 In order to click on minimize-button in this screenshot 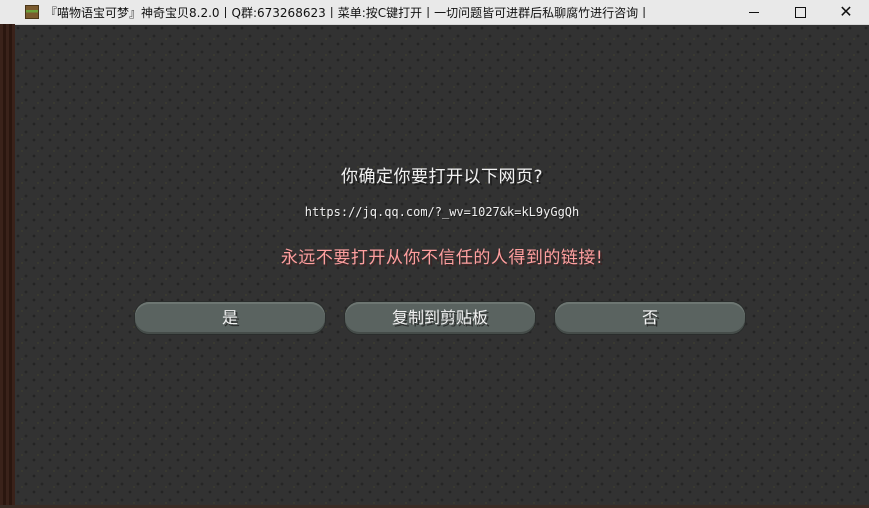, I will do `click(754, 12)`.